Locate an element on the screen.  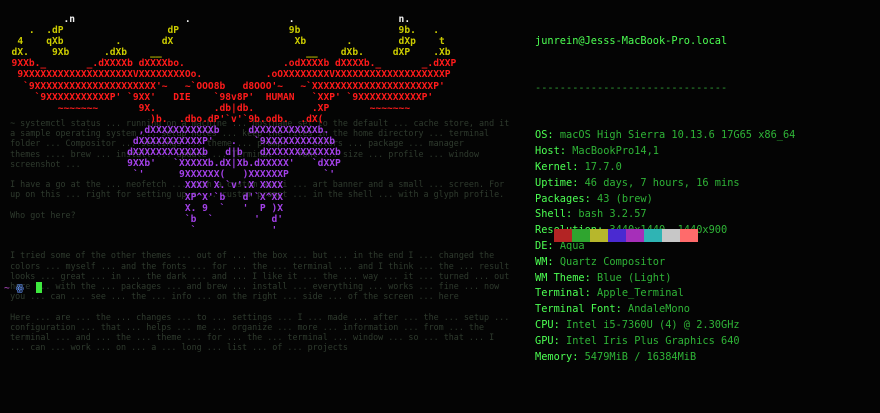
ascii-art-line: .n . . n. is located at coordinates (205, 19).